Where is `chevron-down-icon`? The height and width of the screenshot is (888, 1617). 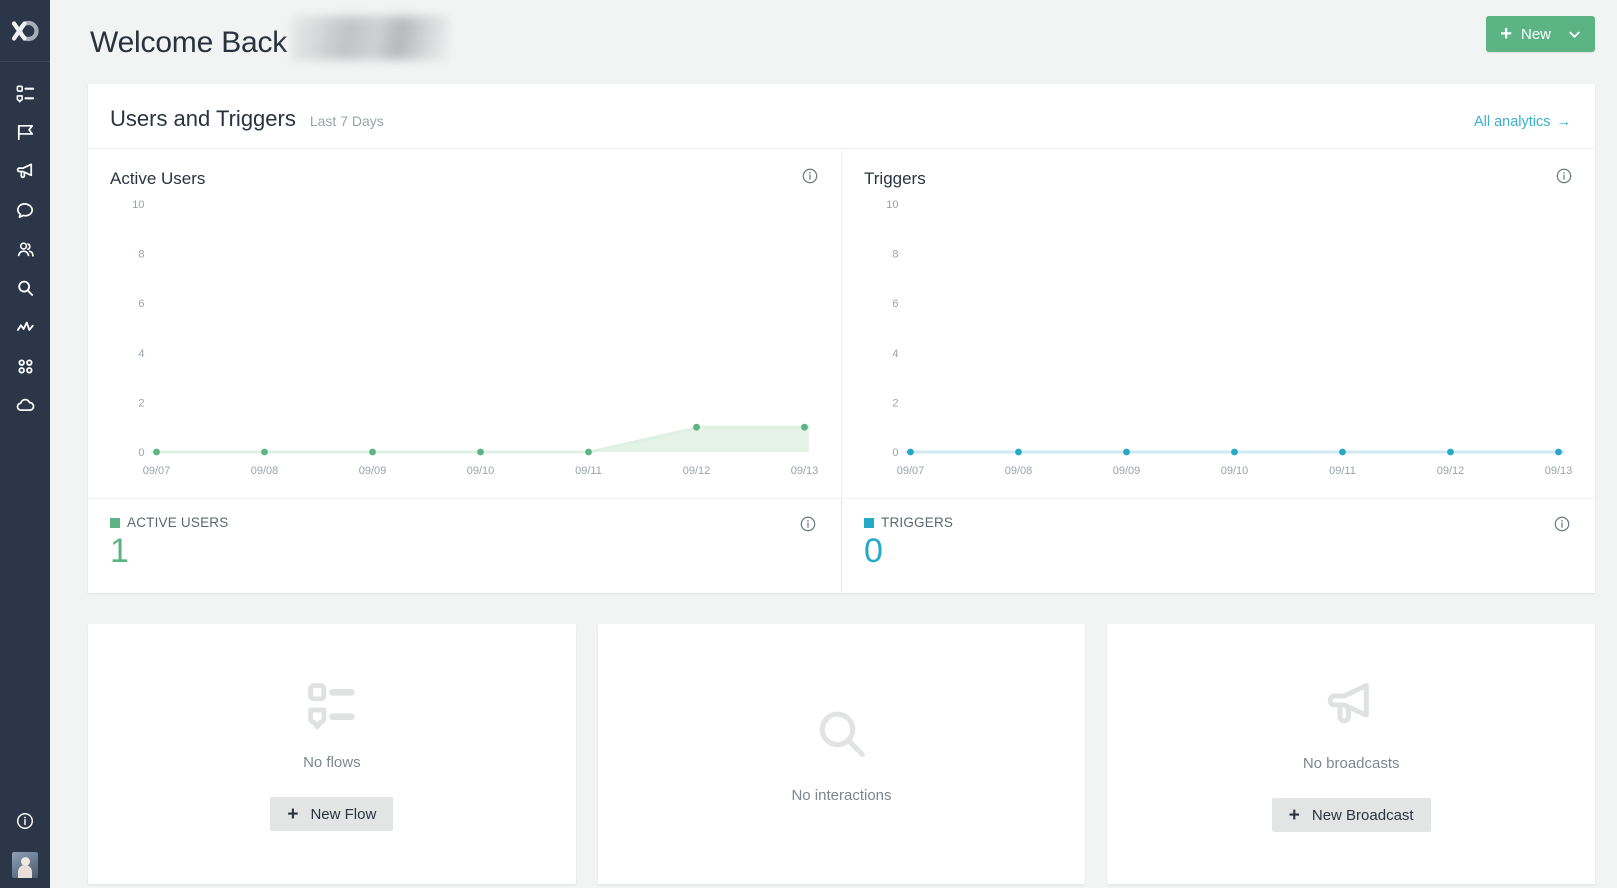 chevron-down-icon is located at coordinates (1574, 34).